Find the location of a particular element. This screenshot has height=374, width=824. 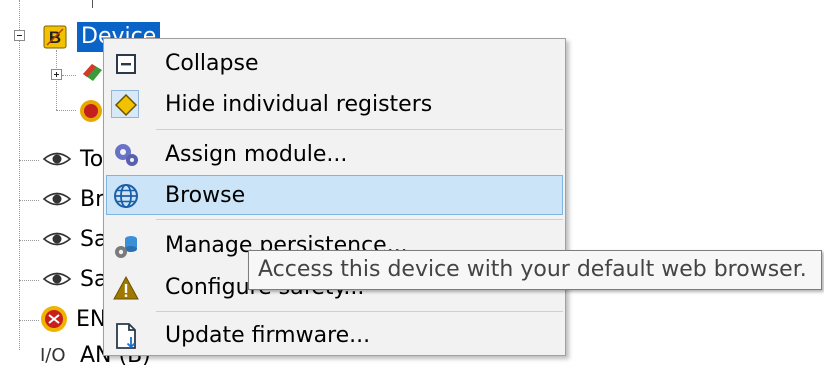

device-module-icon: B is located at coordinates (55, 37).